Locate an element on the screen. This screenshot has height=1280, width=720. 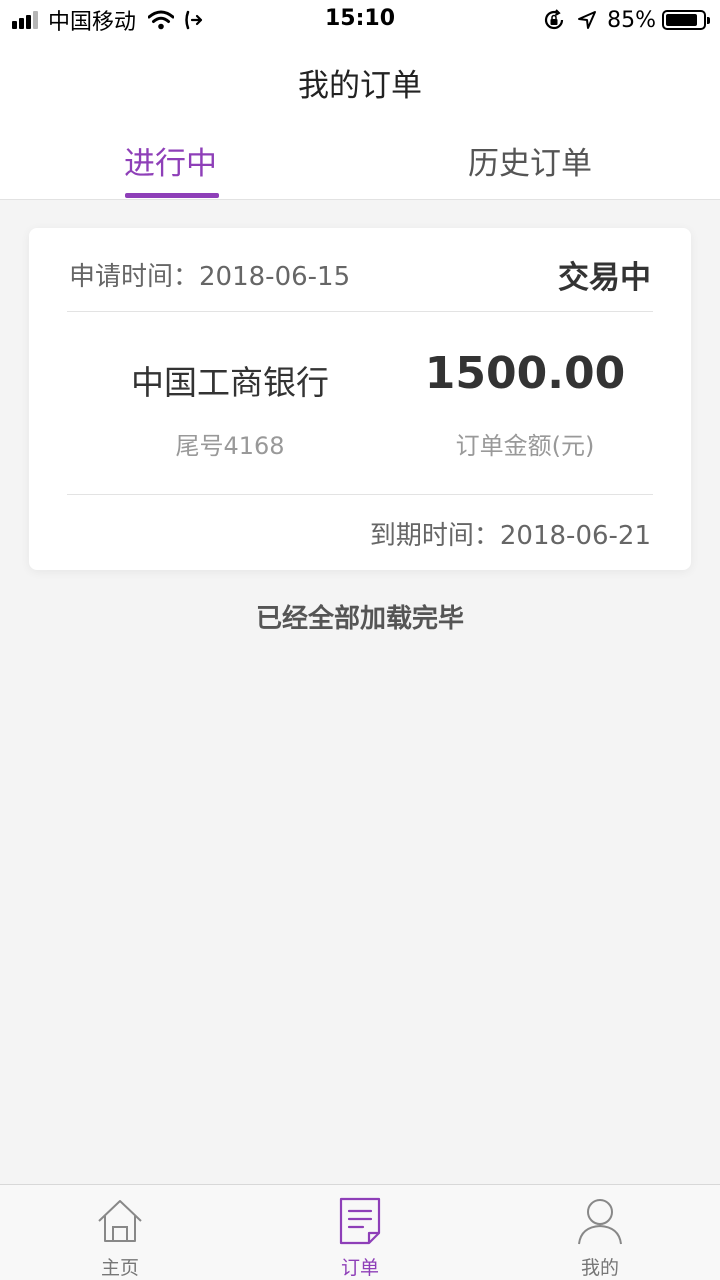
home-icon is located at coordinates (120, 1221).